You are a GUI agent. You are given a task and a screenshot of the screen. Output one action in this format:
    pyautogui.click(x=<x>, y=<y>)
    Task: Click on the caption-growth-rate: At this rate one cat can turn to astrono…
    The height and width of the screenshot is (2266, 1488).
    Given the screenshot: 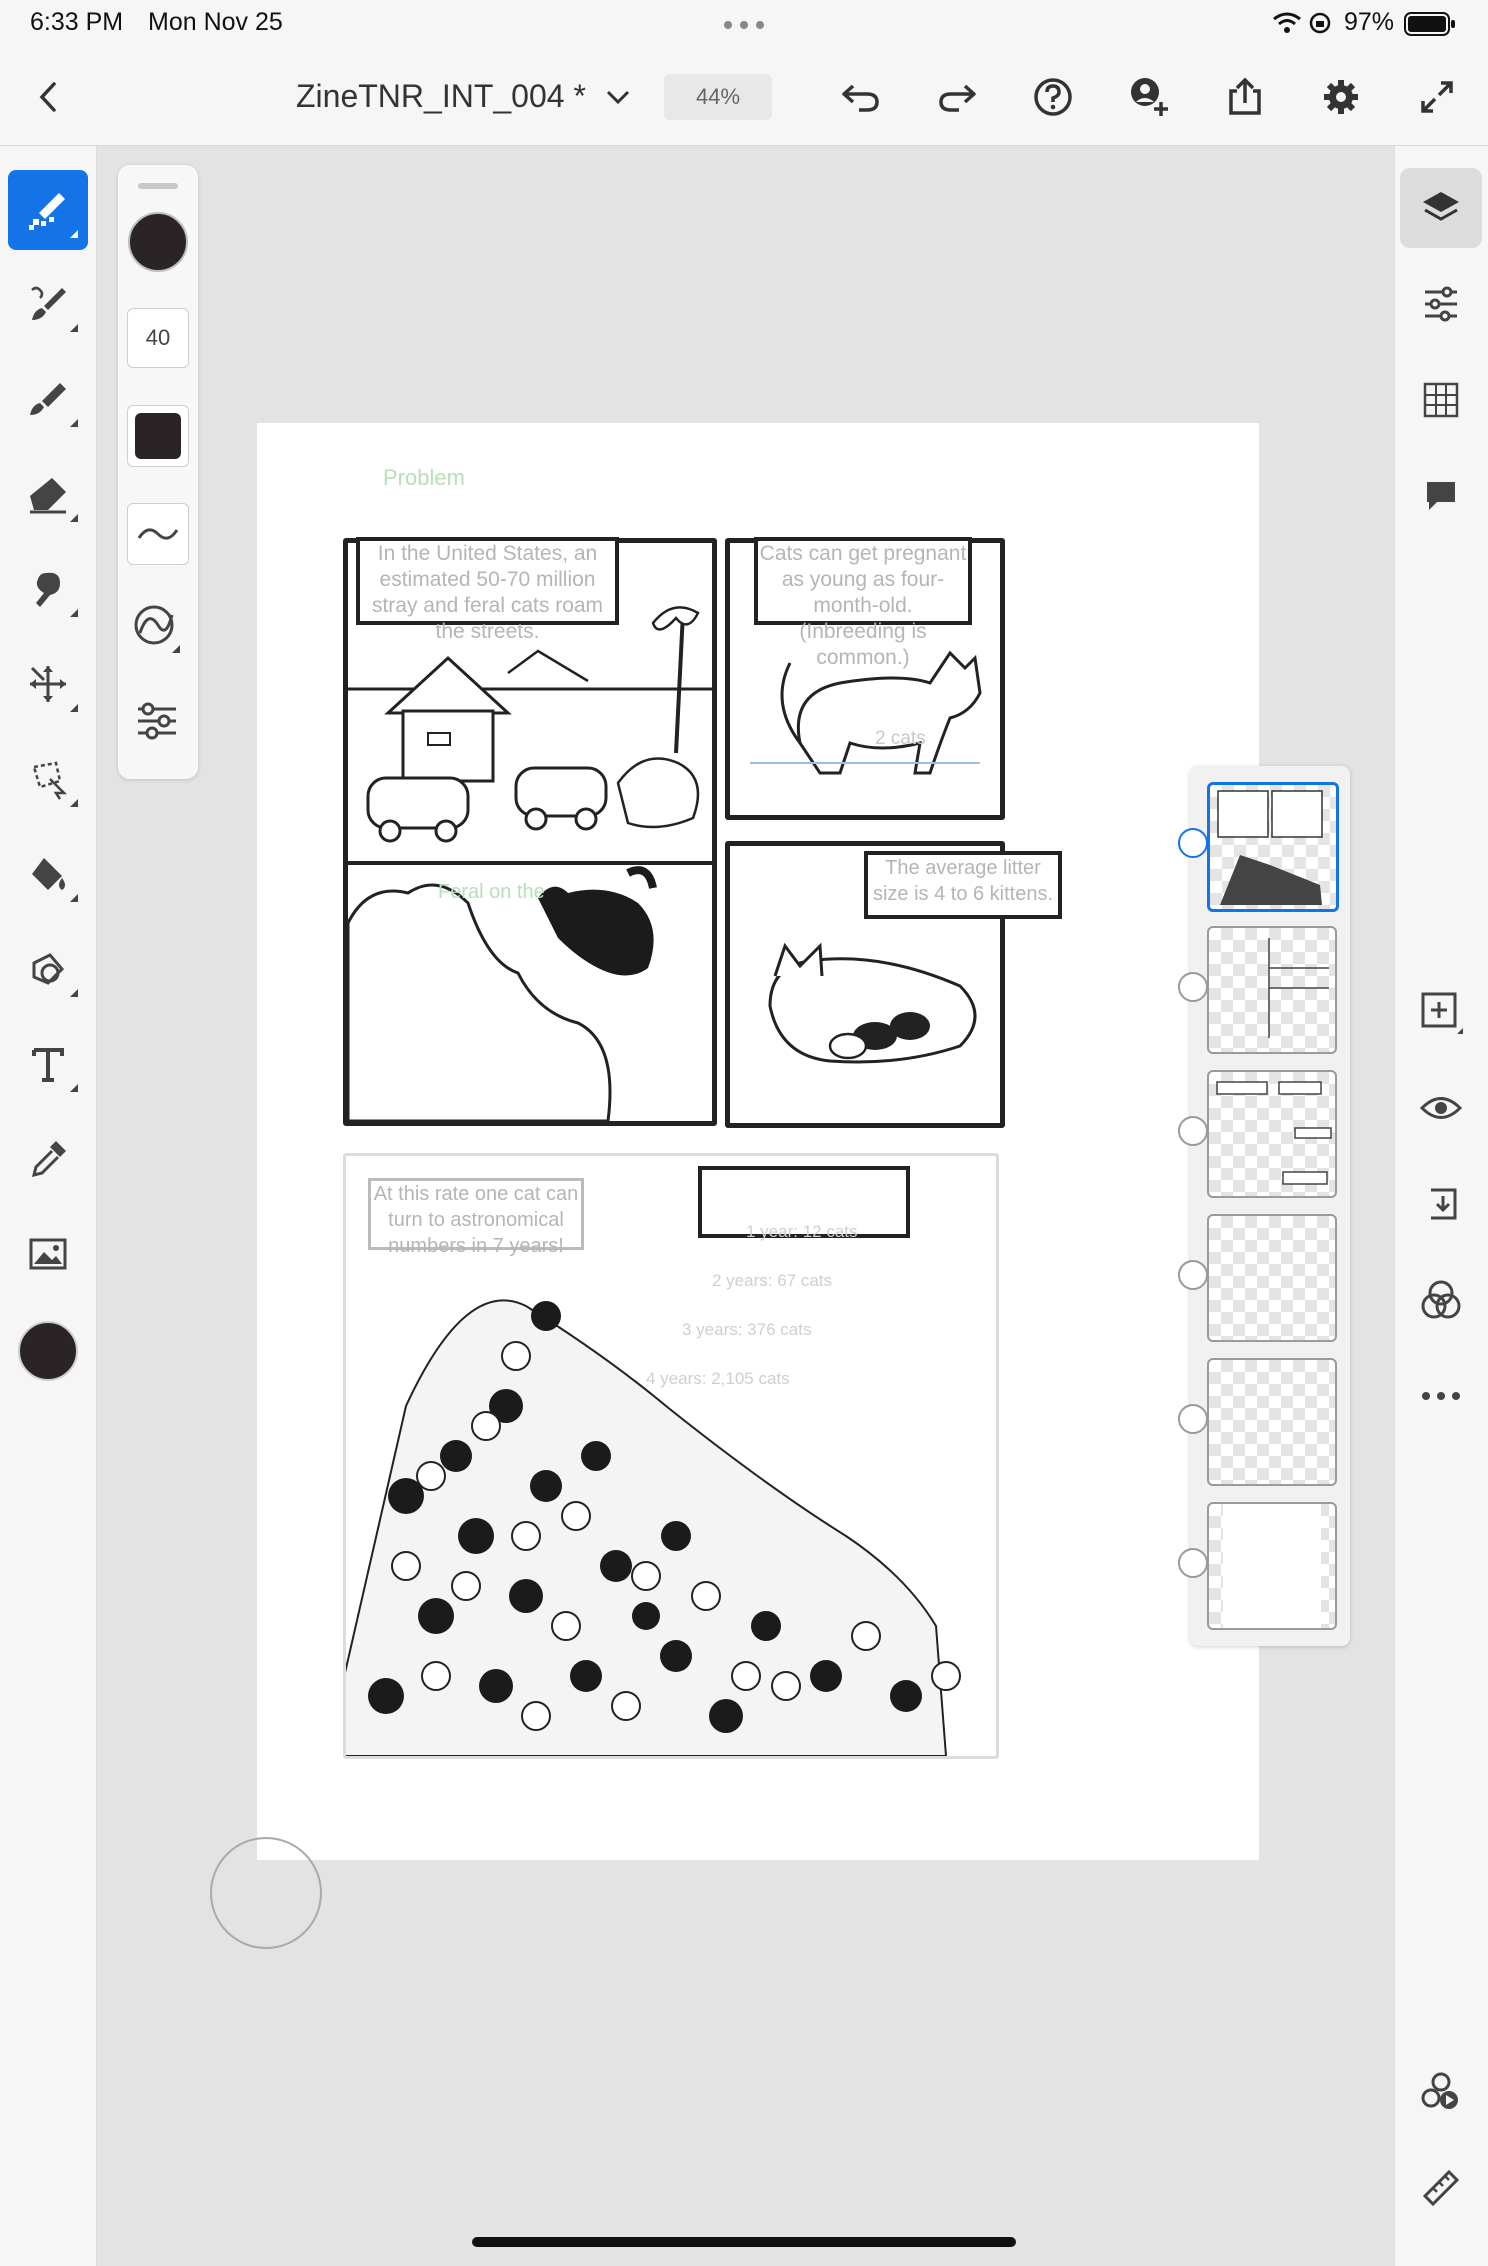 What is the action you would take?
    pyautogui.click(x=476, y=1217)
    